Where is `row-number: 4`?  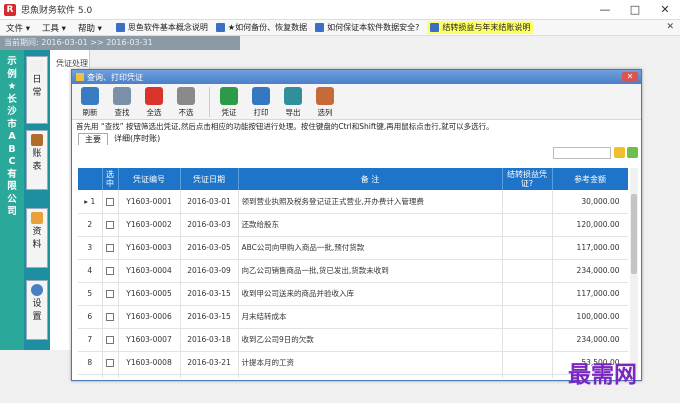 row-number: 4 is located at coordinates (90, 270).